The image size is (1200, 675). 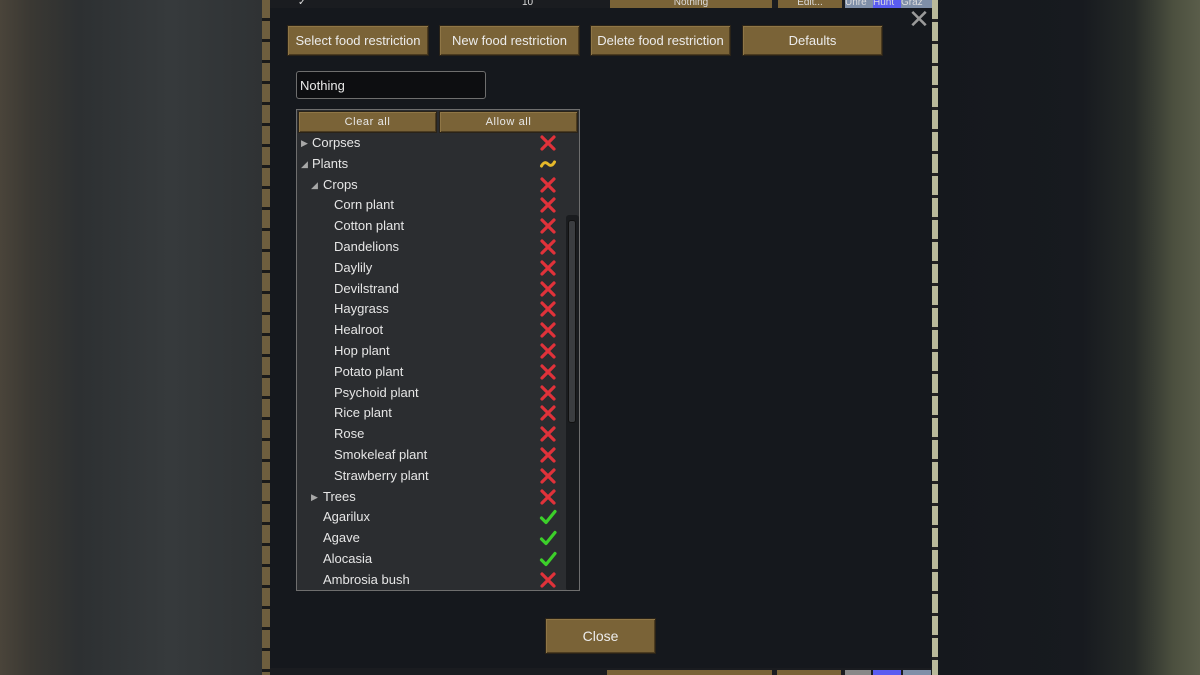 What do you see at coordinates (367, 246) in the screenshot?
I see `filter-row-label: Dandelions` at bounding box center [367, 246].